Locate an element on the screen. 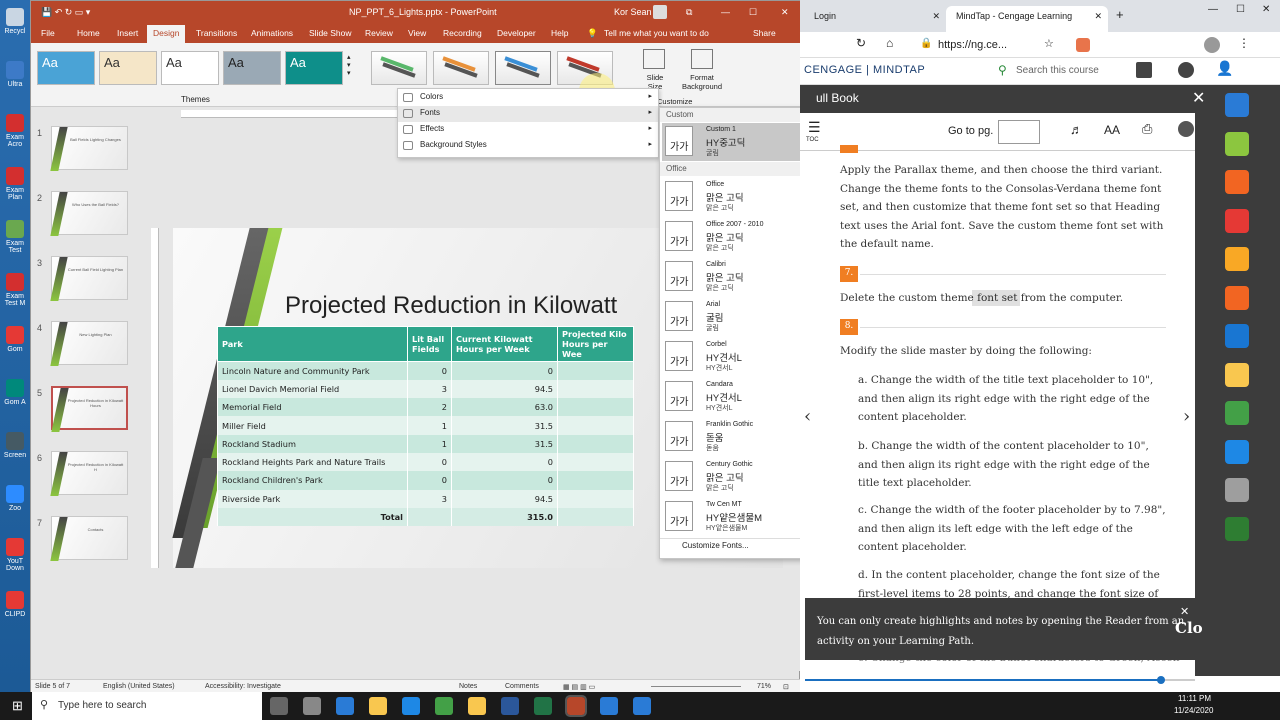 The height and width of the screenshot is (720, 1280). recorder-icon is located at coordinates (642, 706).